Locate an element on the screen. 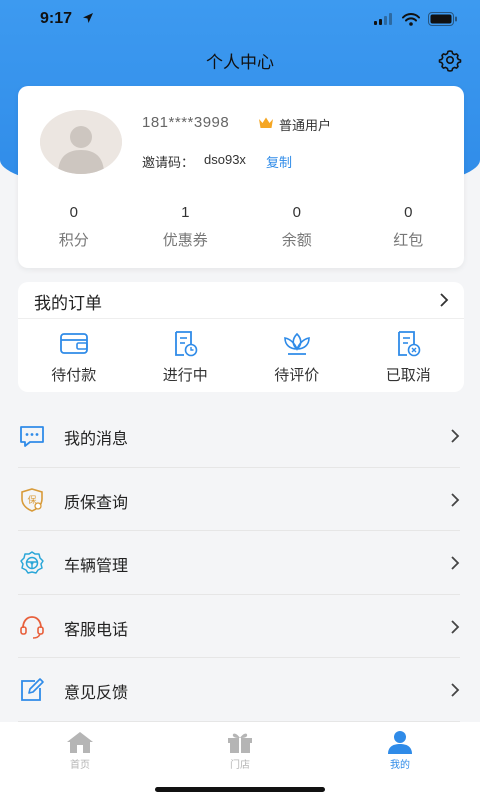 The width and height of the screenshot is (480, 800). headset-icon is located at coordinates (32, 627).